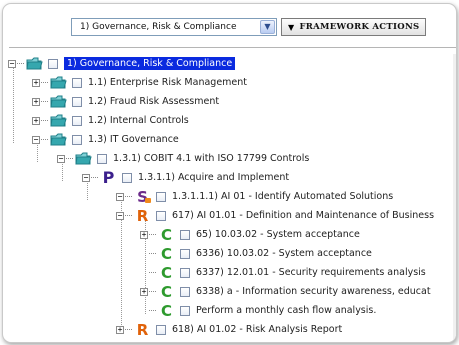  Describe the element at coordinates (213, 177) in the screenshot. I see `tree-node-label: 1.3.1.1) Acquire and Implement` at that location.